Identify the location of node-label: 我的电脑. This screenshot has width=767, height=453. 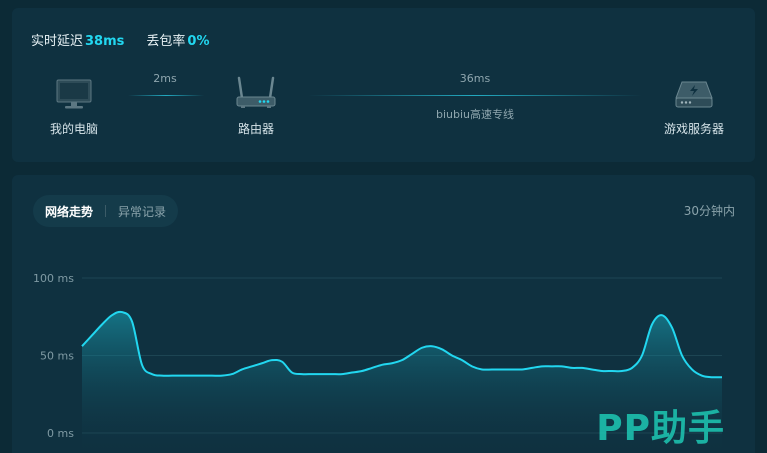
(73, 129).